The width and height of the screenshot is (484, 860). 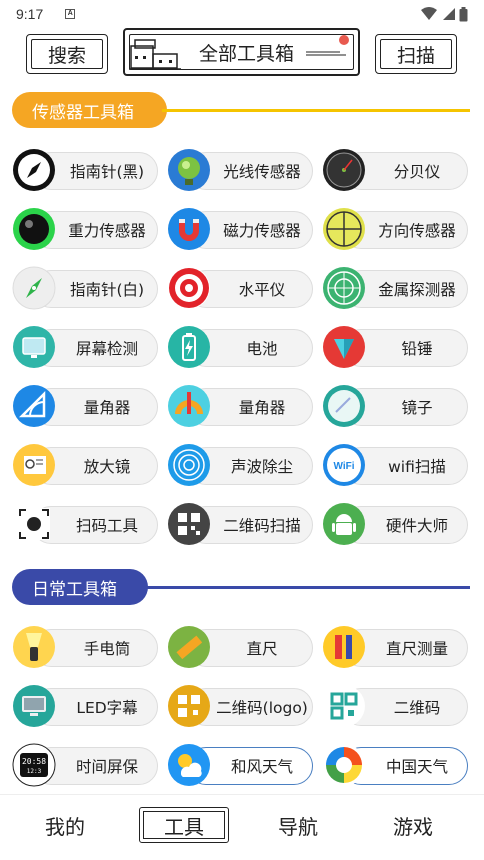 What do you see at coordinates (65, 825) in the screenshot?
I see `nav-mine: 我的` at bounding box center [65, 825].